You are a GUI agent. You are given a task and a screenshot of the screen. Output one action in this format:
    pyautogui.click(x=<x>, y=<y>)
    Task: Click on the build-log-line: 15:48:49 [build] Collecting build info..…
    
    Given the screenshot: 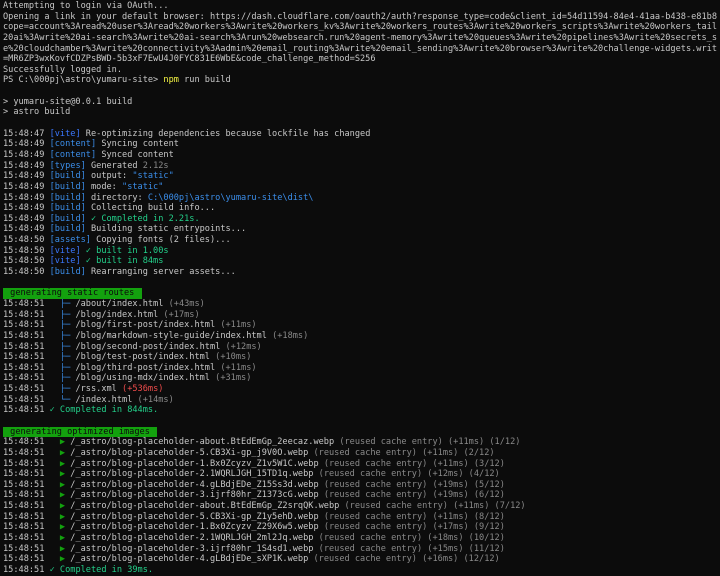 What is the action you would take?
    pyautogui.click(x=360, y=208)
    